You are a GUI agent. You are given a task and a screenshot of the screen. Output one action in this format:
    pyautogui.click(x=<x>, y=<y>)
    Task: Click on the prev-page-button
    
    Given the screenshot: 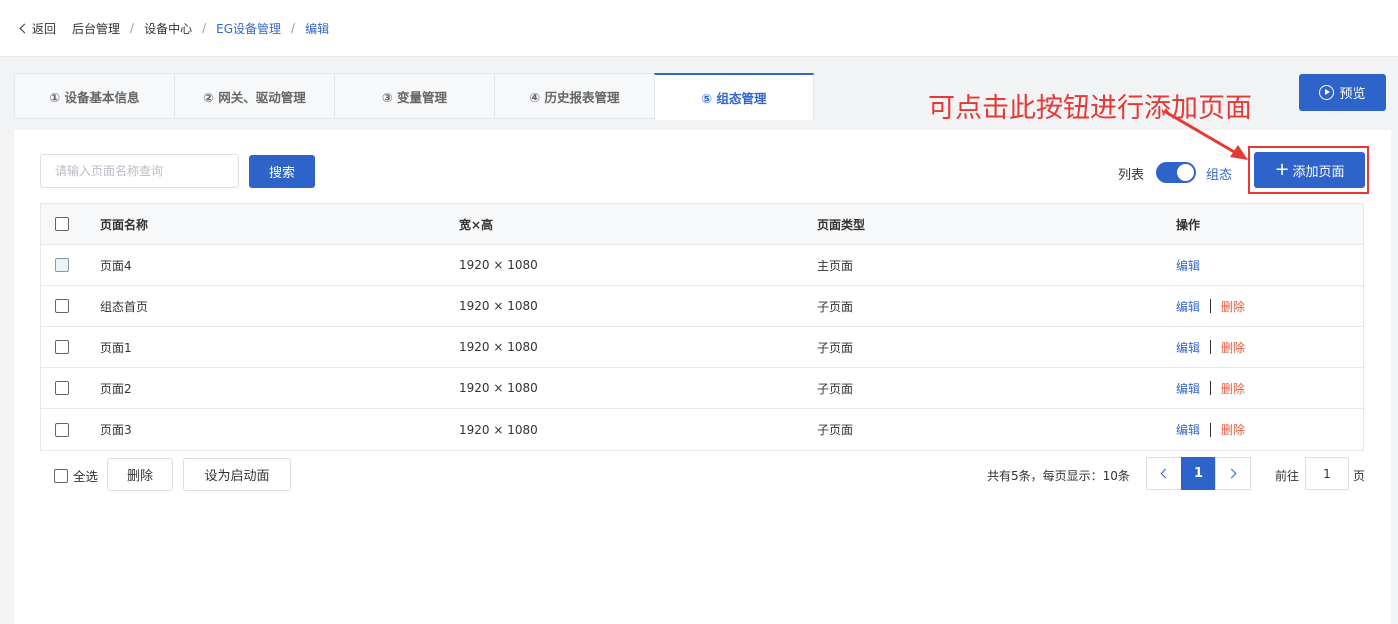 What is the action you would take?
    pyautogui.click(x=1164, y=473)
    